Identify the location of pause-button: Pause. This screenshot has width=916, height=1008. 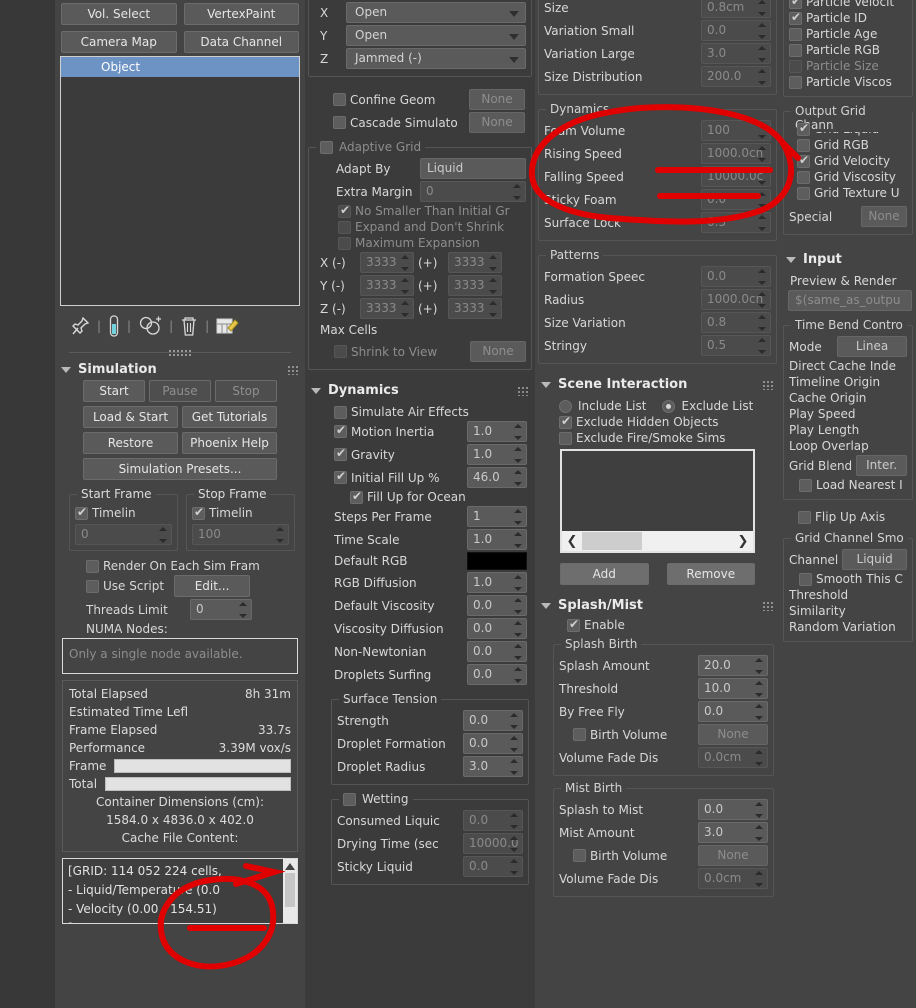
(180, 391).